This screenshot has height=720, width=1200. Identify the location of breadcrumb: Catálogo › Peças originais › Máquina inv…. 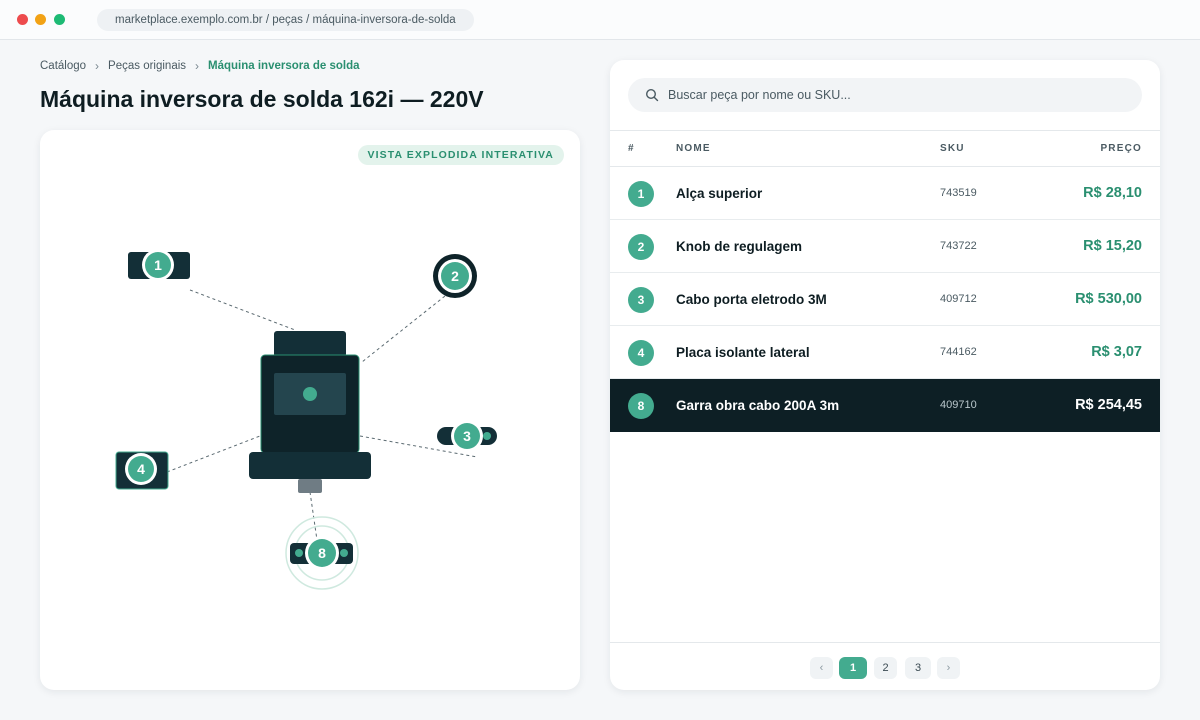
(200, 66).